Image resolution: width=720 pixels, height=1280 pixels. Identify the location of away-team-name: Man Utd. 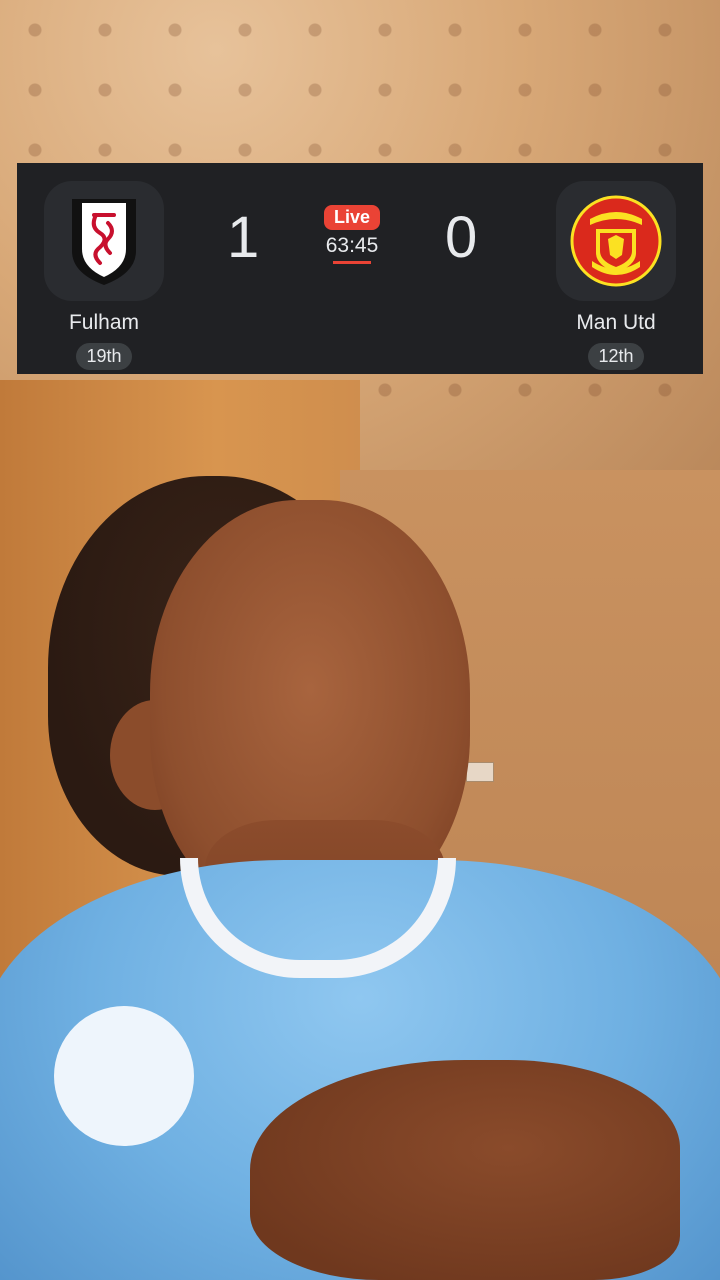
(616, 322).